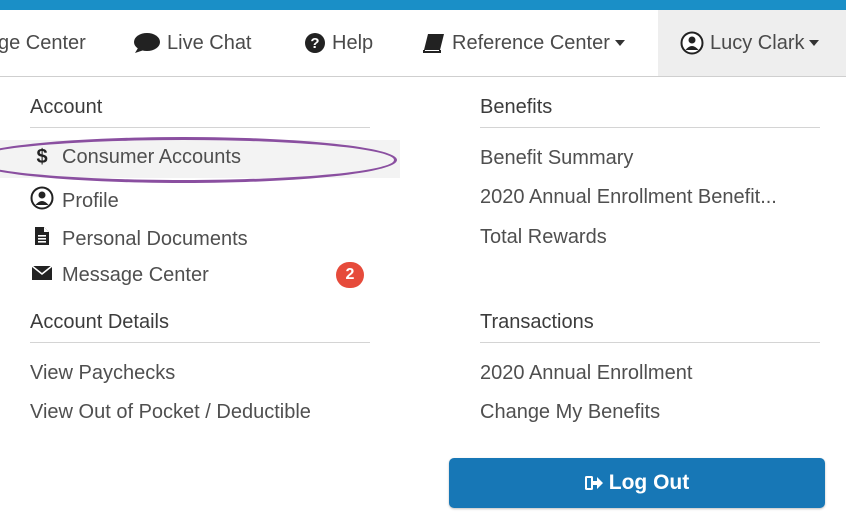  What do you see at coordinates (649, 482) in the screenshot?
I see `logout-label: Log Out` at bounding box center [649, 482].